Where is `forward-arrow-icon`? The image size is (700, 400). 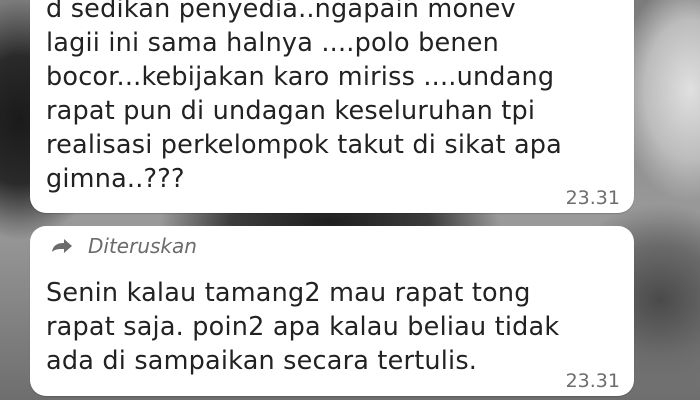
forward-arrow-icon is located at coordinates (62, 246).